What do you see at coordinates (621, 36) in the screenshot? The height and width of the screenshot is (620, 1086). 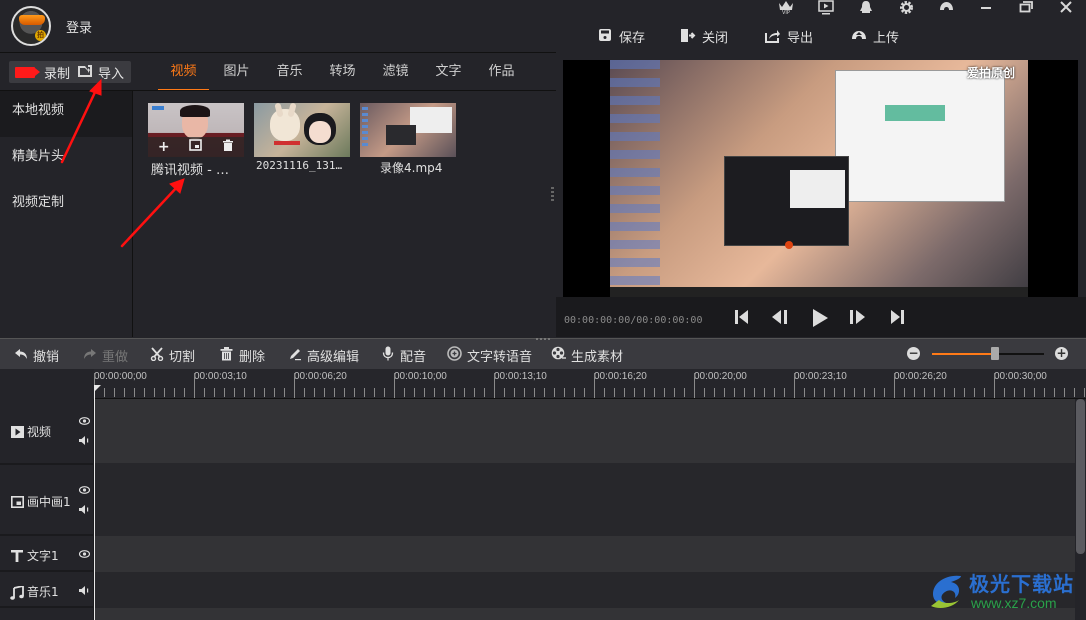 I see `save-button: 保存` at bounding box center [621, 36].